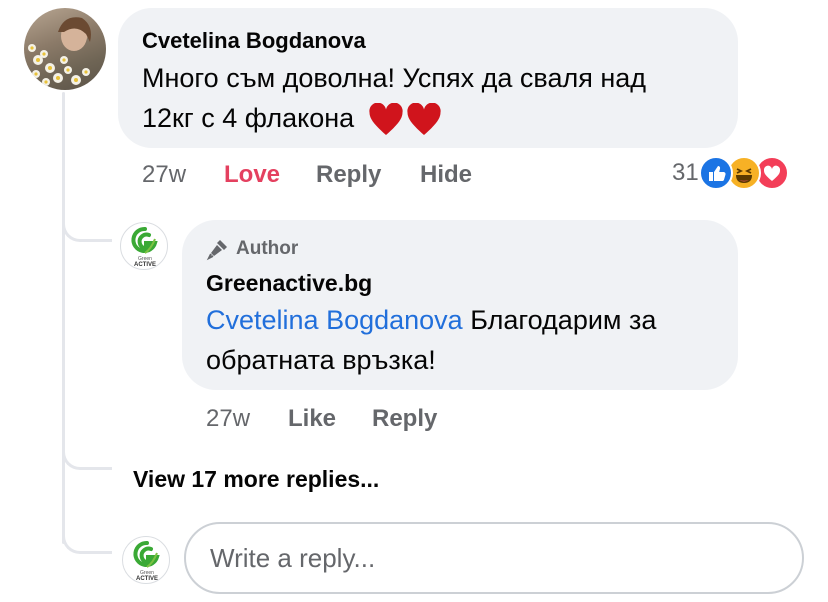 The width and height of the screenshot is (828, 602). I want to click on reply-text-line-1: Cvetelina Bogdanova Благодарим за, so click(431, 320).